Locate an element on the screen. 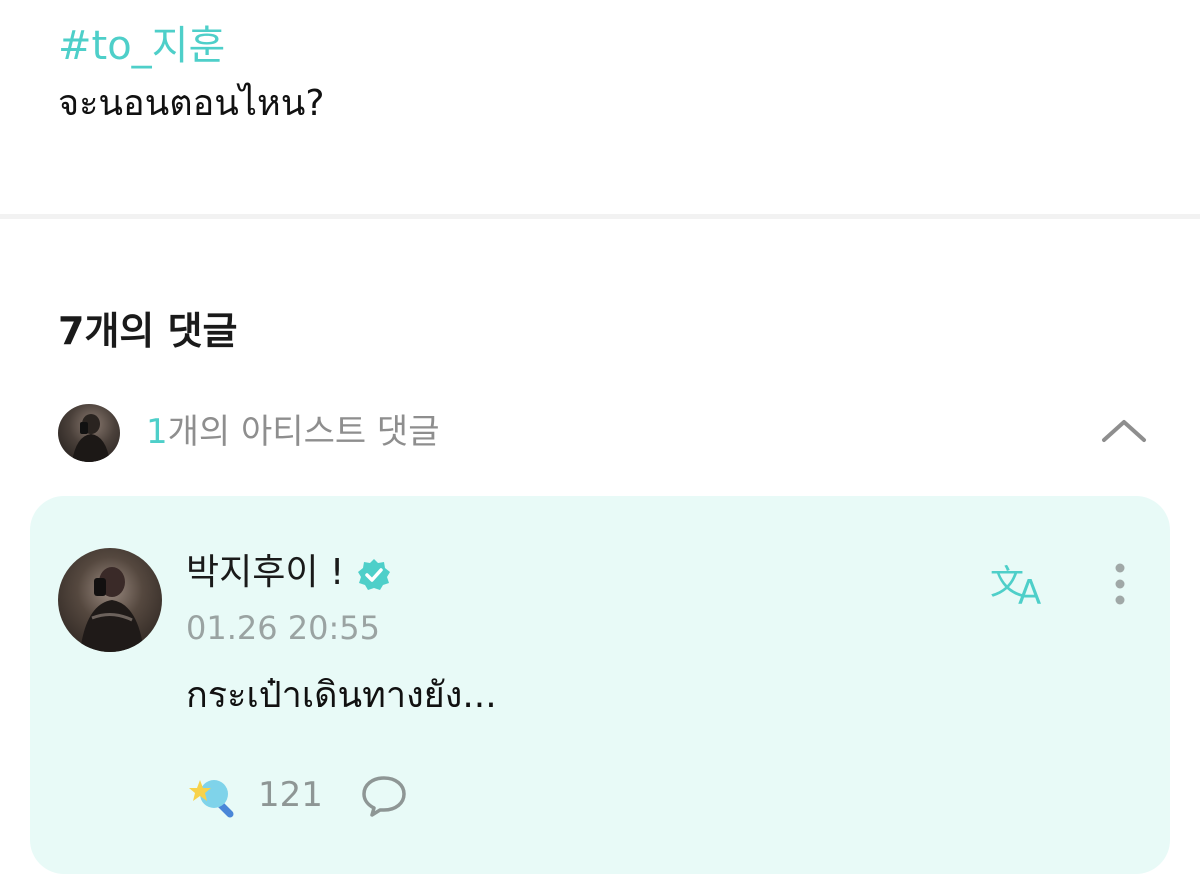 The width and height of the screenshot is (1200, 894). comments-count-title: 7개의 댓글 is located at coordinates (148, 331).